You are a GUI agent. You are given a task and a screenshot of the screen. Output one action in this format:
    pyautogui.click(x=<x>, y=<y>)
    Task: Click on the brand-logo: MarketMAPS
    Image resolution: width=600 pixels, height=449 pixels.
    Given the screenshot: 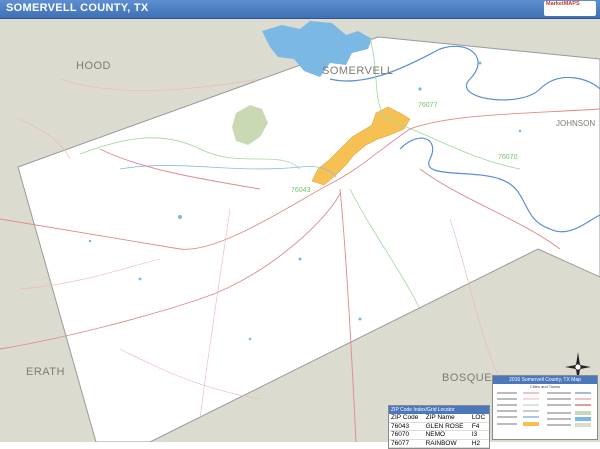 What is the action you would take?
    pyautogui.click(x=570, y=8)
    